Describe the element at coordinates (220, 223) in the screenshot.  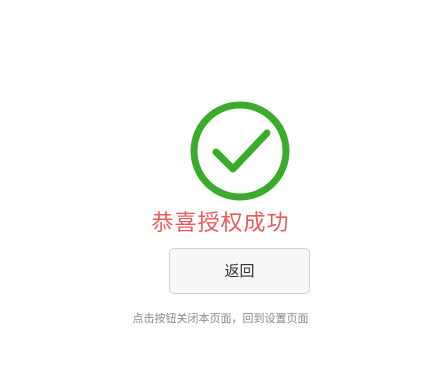
I see `success-title: 恭喜授权成功` at that location.